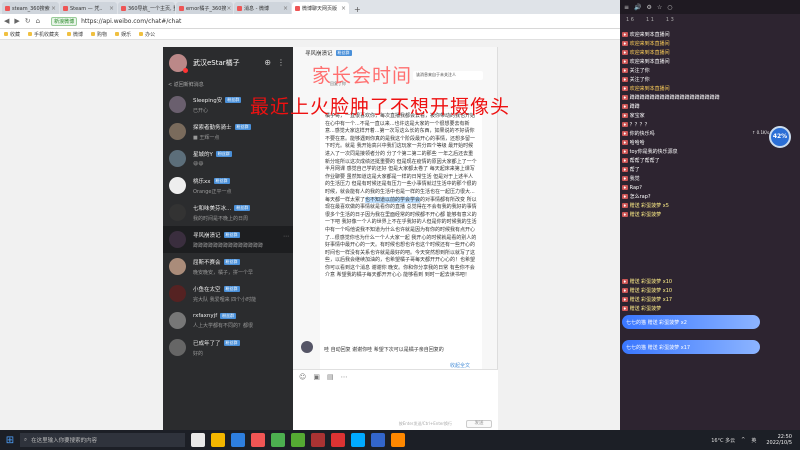  I want to click on back-icon: ◀, so click(6, 21).